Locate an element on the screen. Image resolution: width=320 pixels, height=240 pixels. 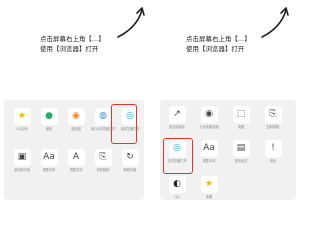
float-window-icon: ▣ is located at coordinates (22, 157).